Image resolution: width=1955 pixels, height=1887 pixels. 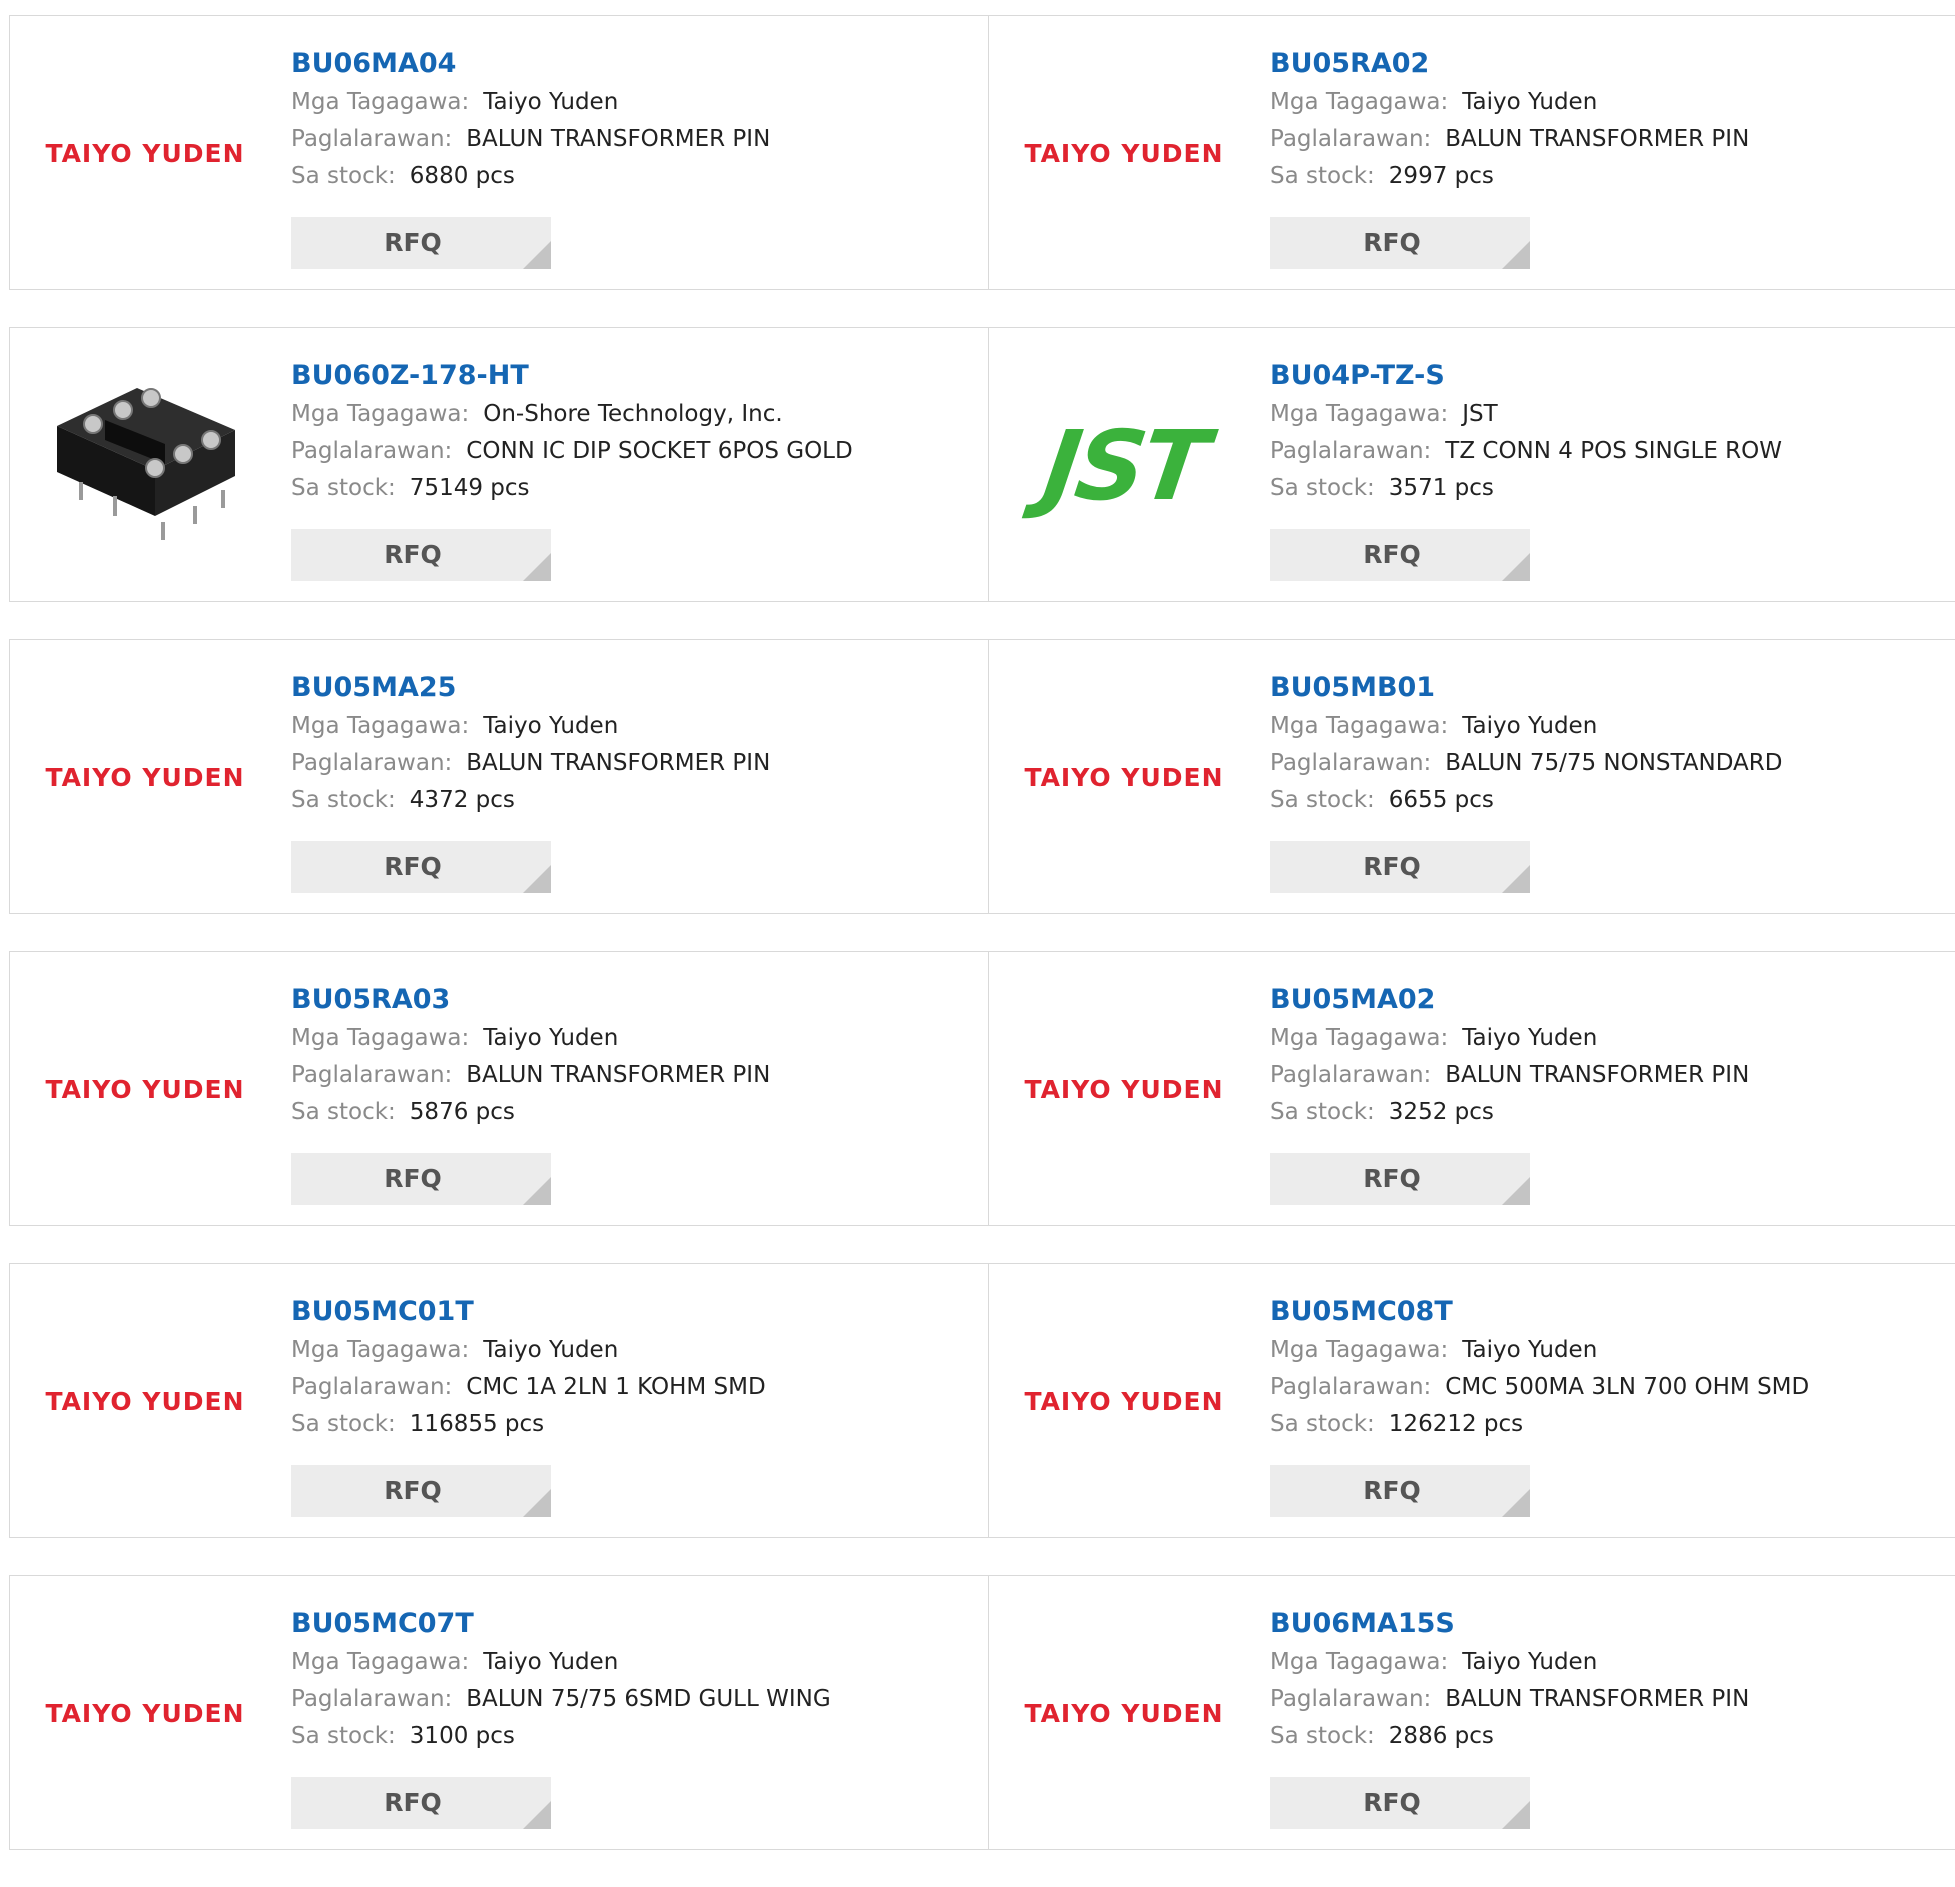 I want to click on stock-row: Sa stock: 3571 pcs, so click(x=1526, y=488).